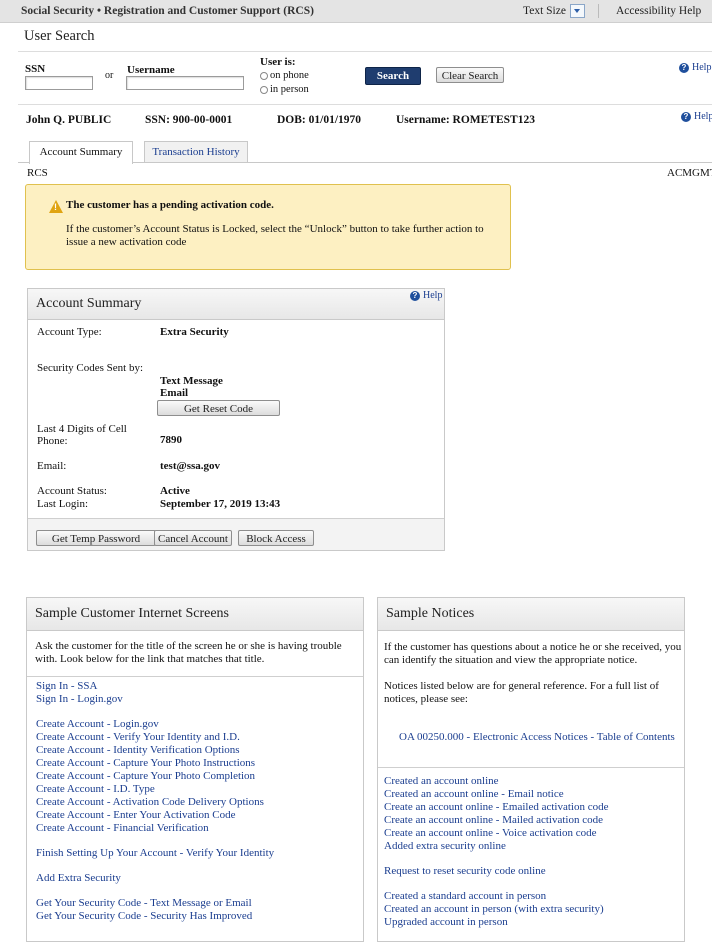 Image resolution: width=712 pixels, height=942 pixels. I want to click on internet-screen-link: Create Account - I.D. Type, so click(95, 789).